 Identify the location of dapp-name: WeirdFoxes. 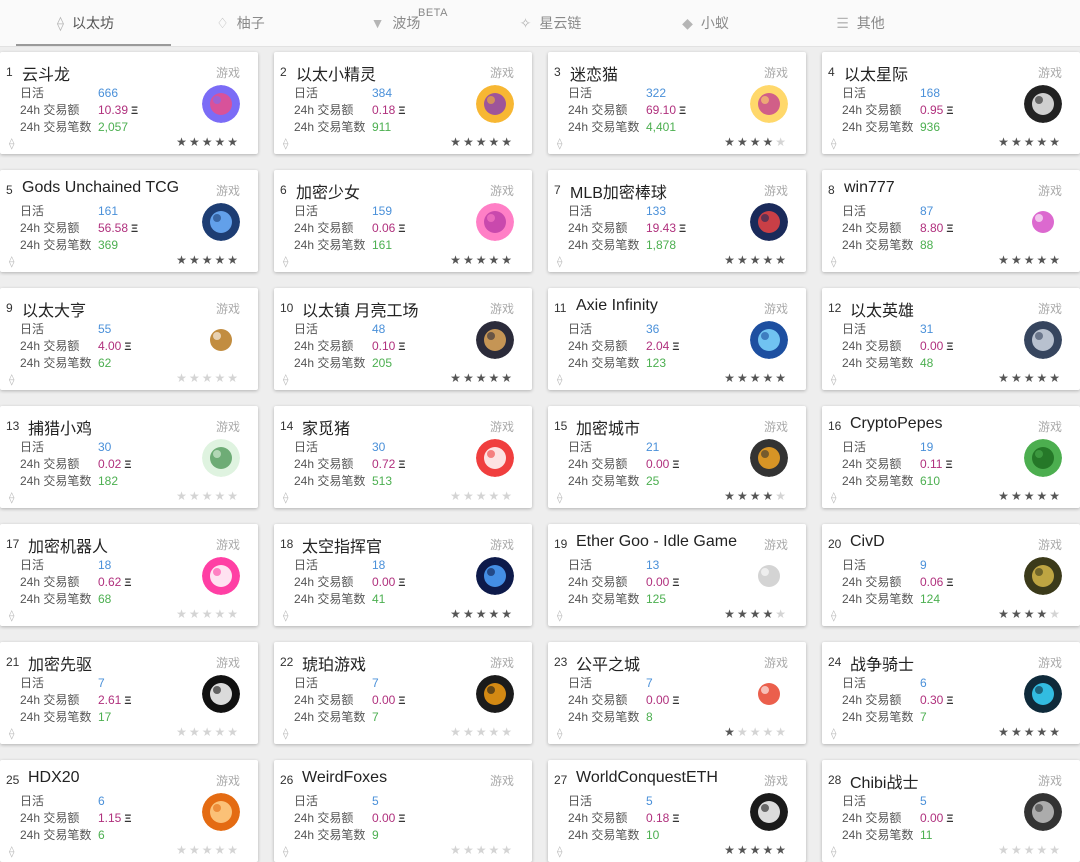
(344, 778).